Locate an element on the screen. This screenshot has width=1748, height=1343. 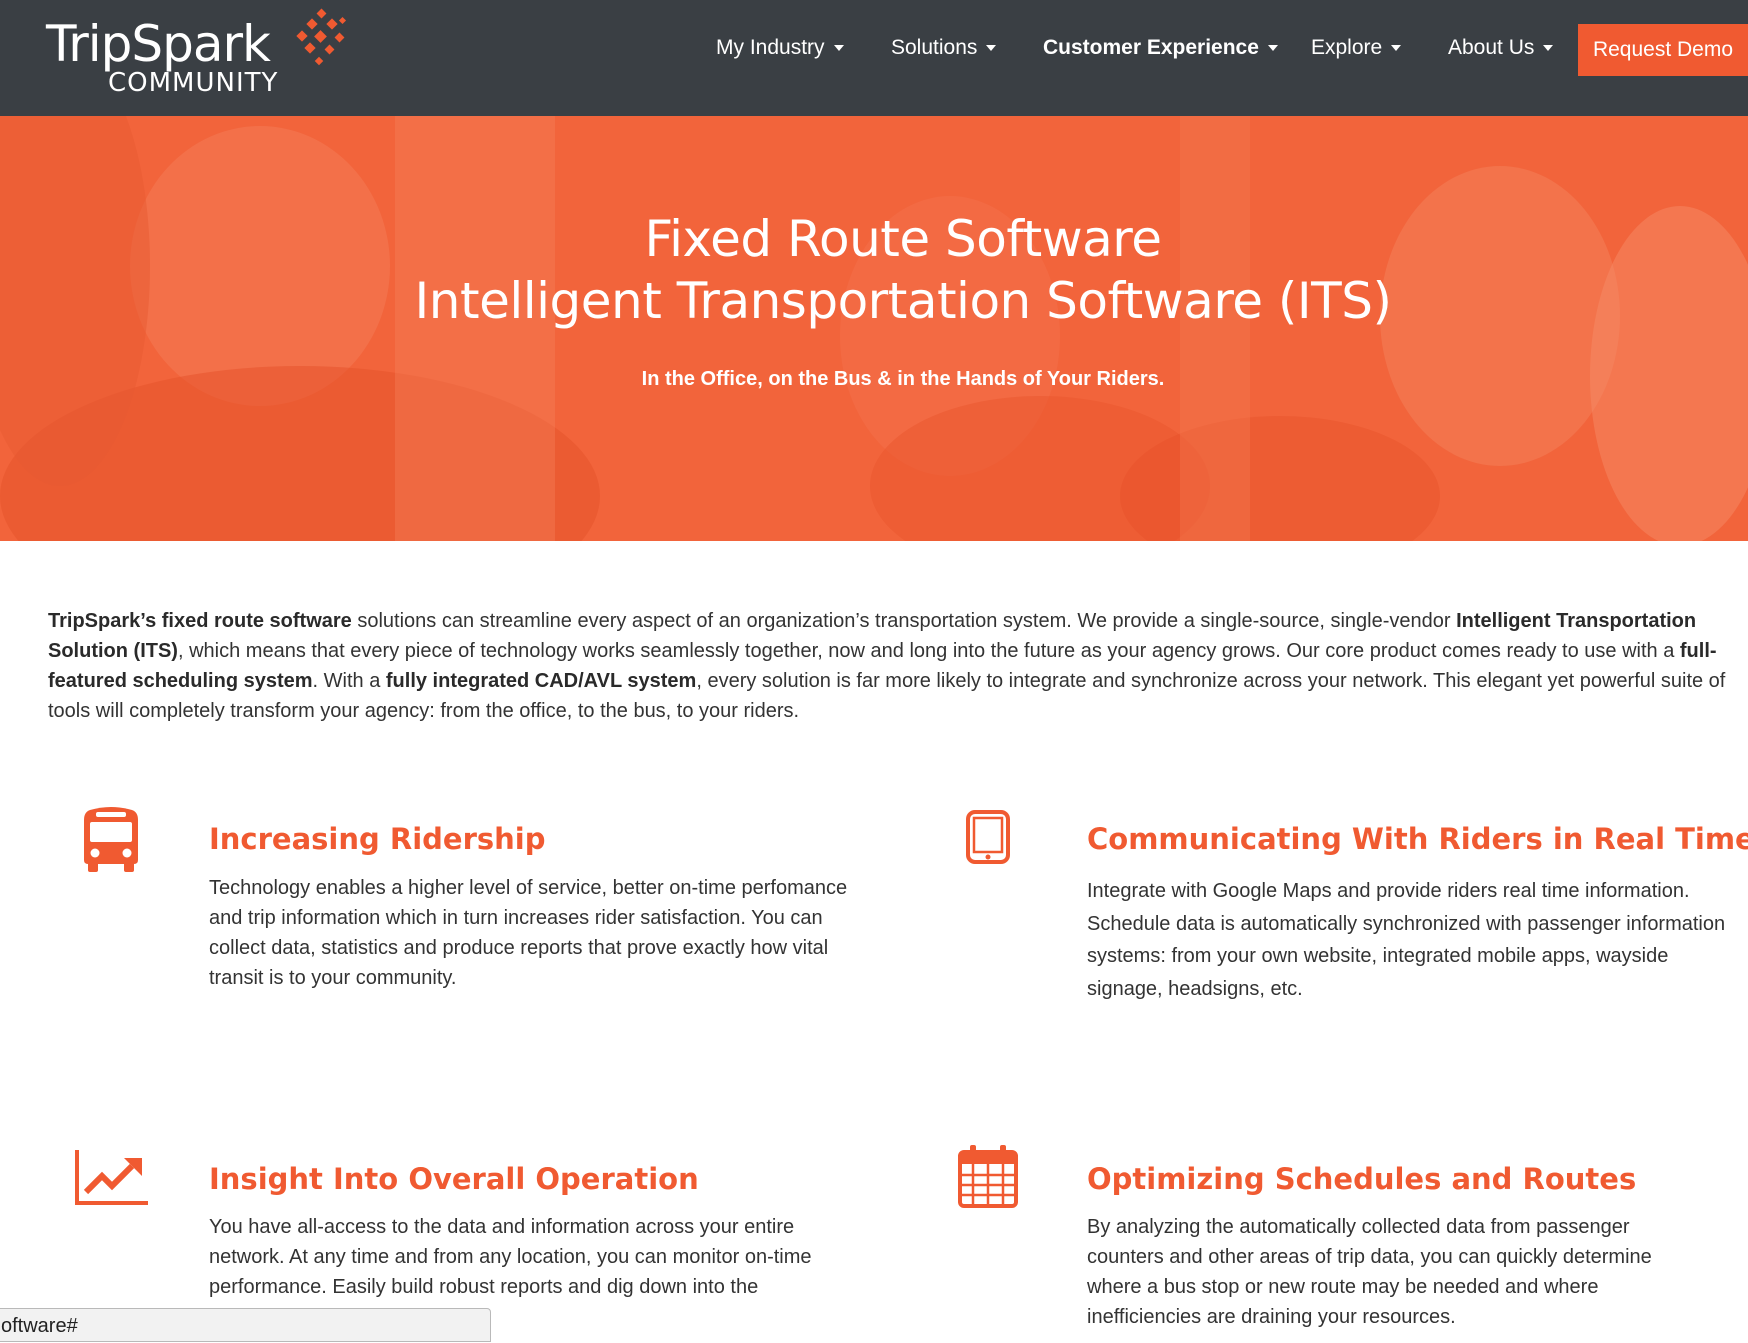
nav-explore-label: Explore is located at coordinates (1347, 47).